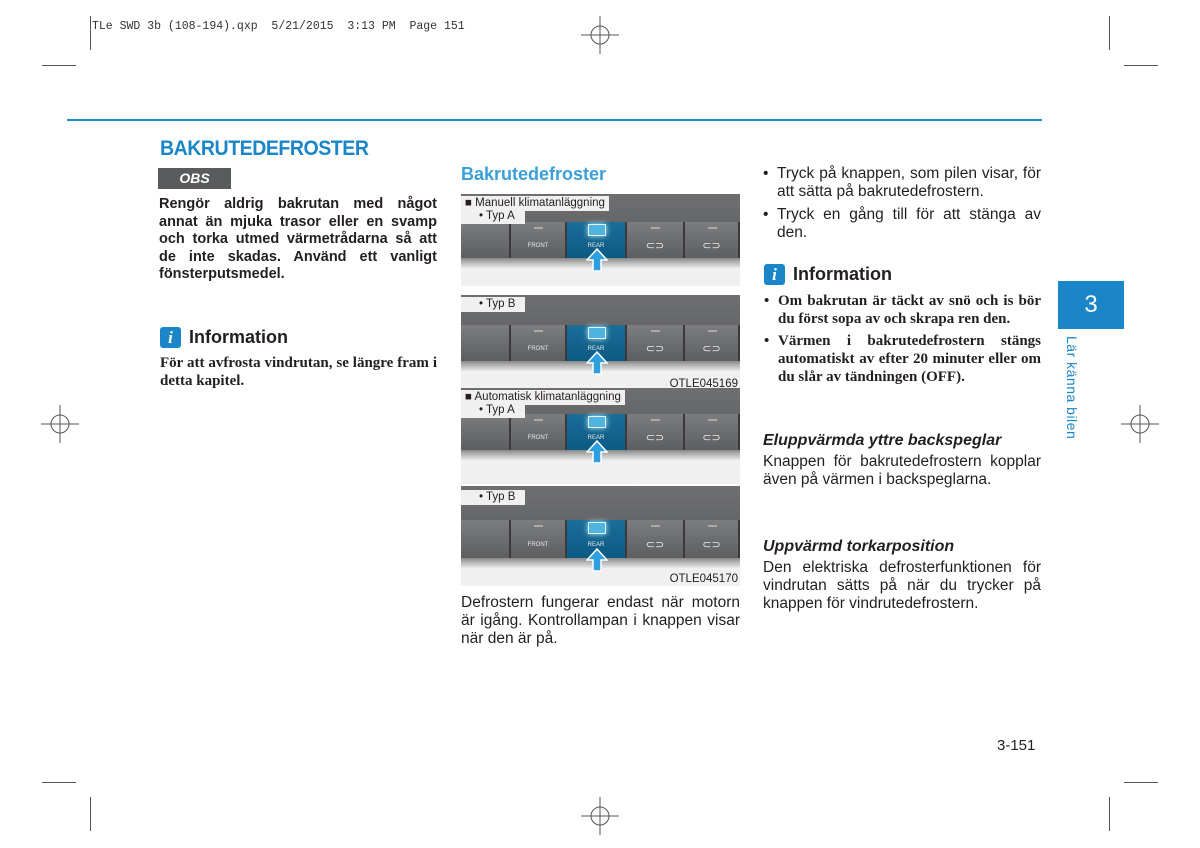  Describe the element at coordinates (1091, 305) in the screenshot. I see `chapter-tab: 3` at that location.